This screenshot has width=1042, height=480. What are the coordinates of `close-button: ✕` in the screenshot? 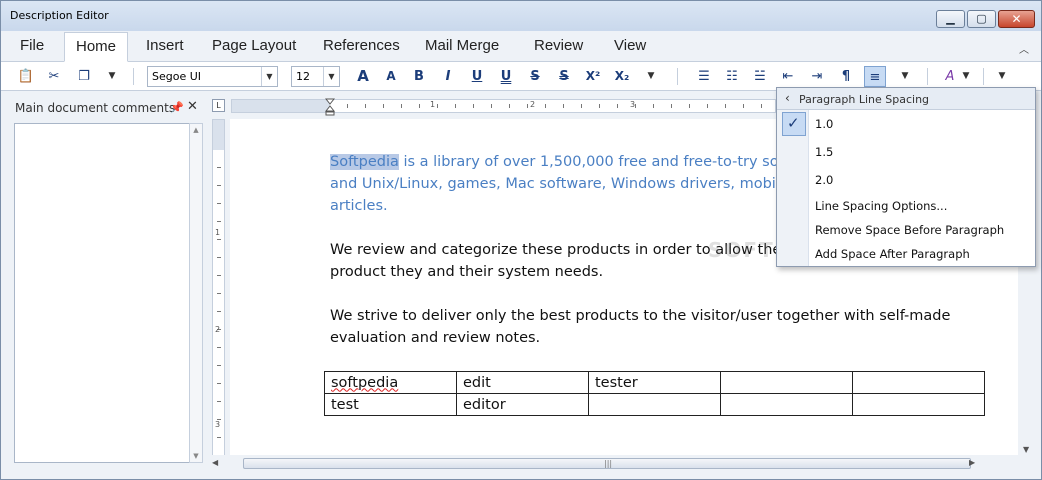 It's located at (1016, 19).